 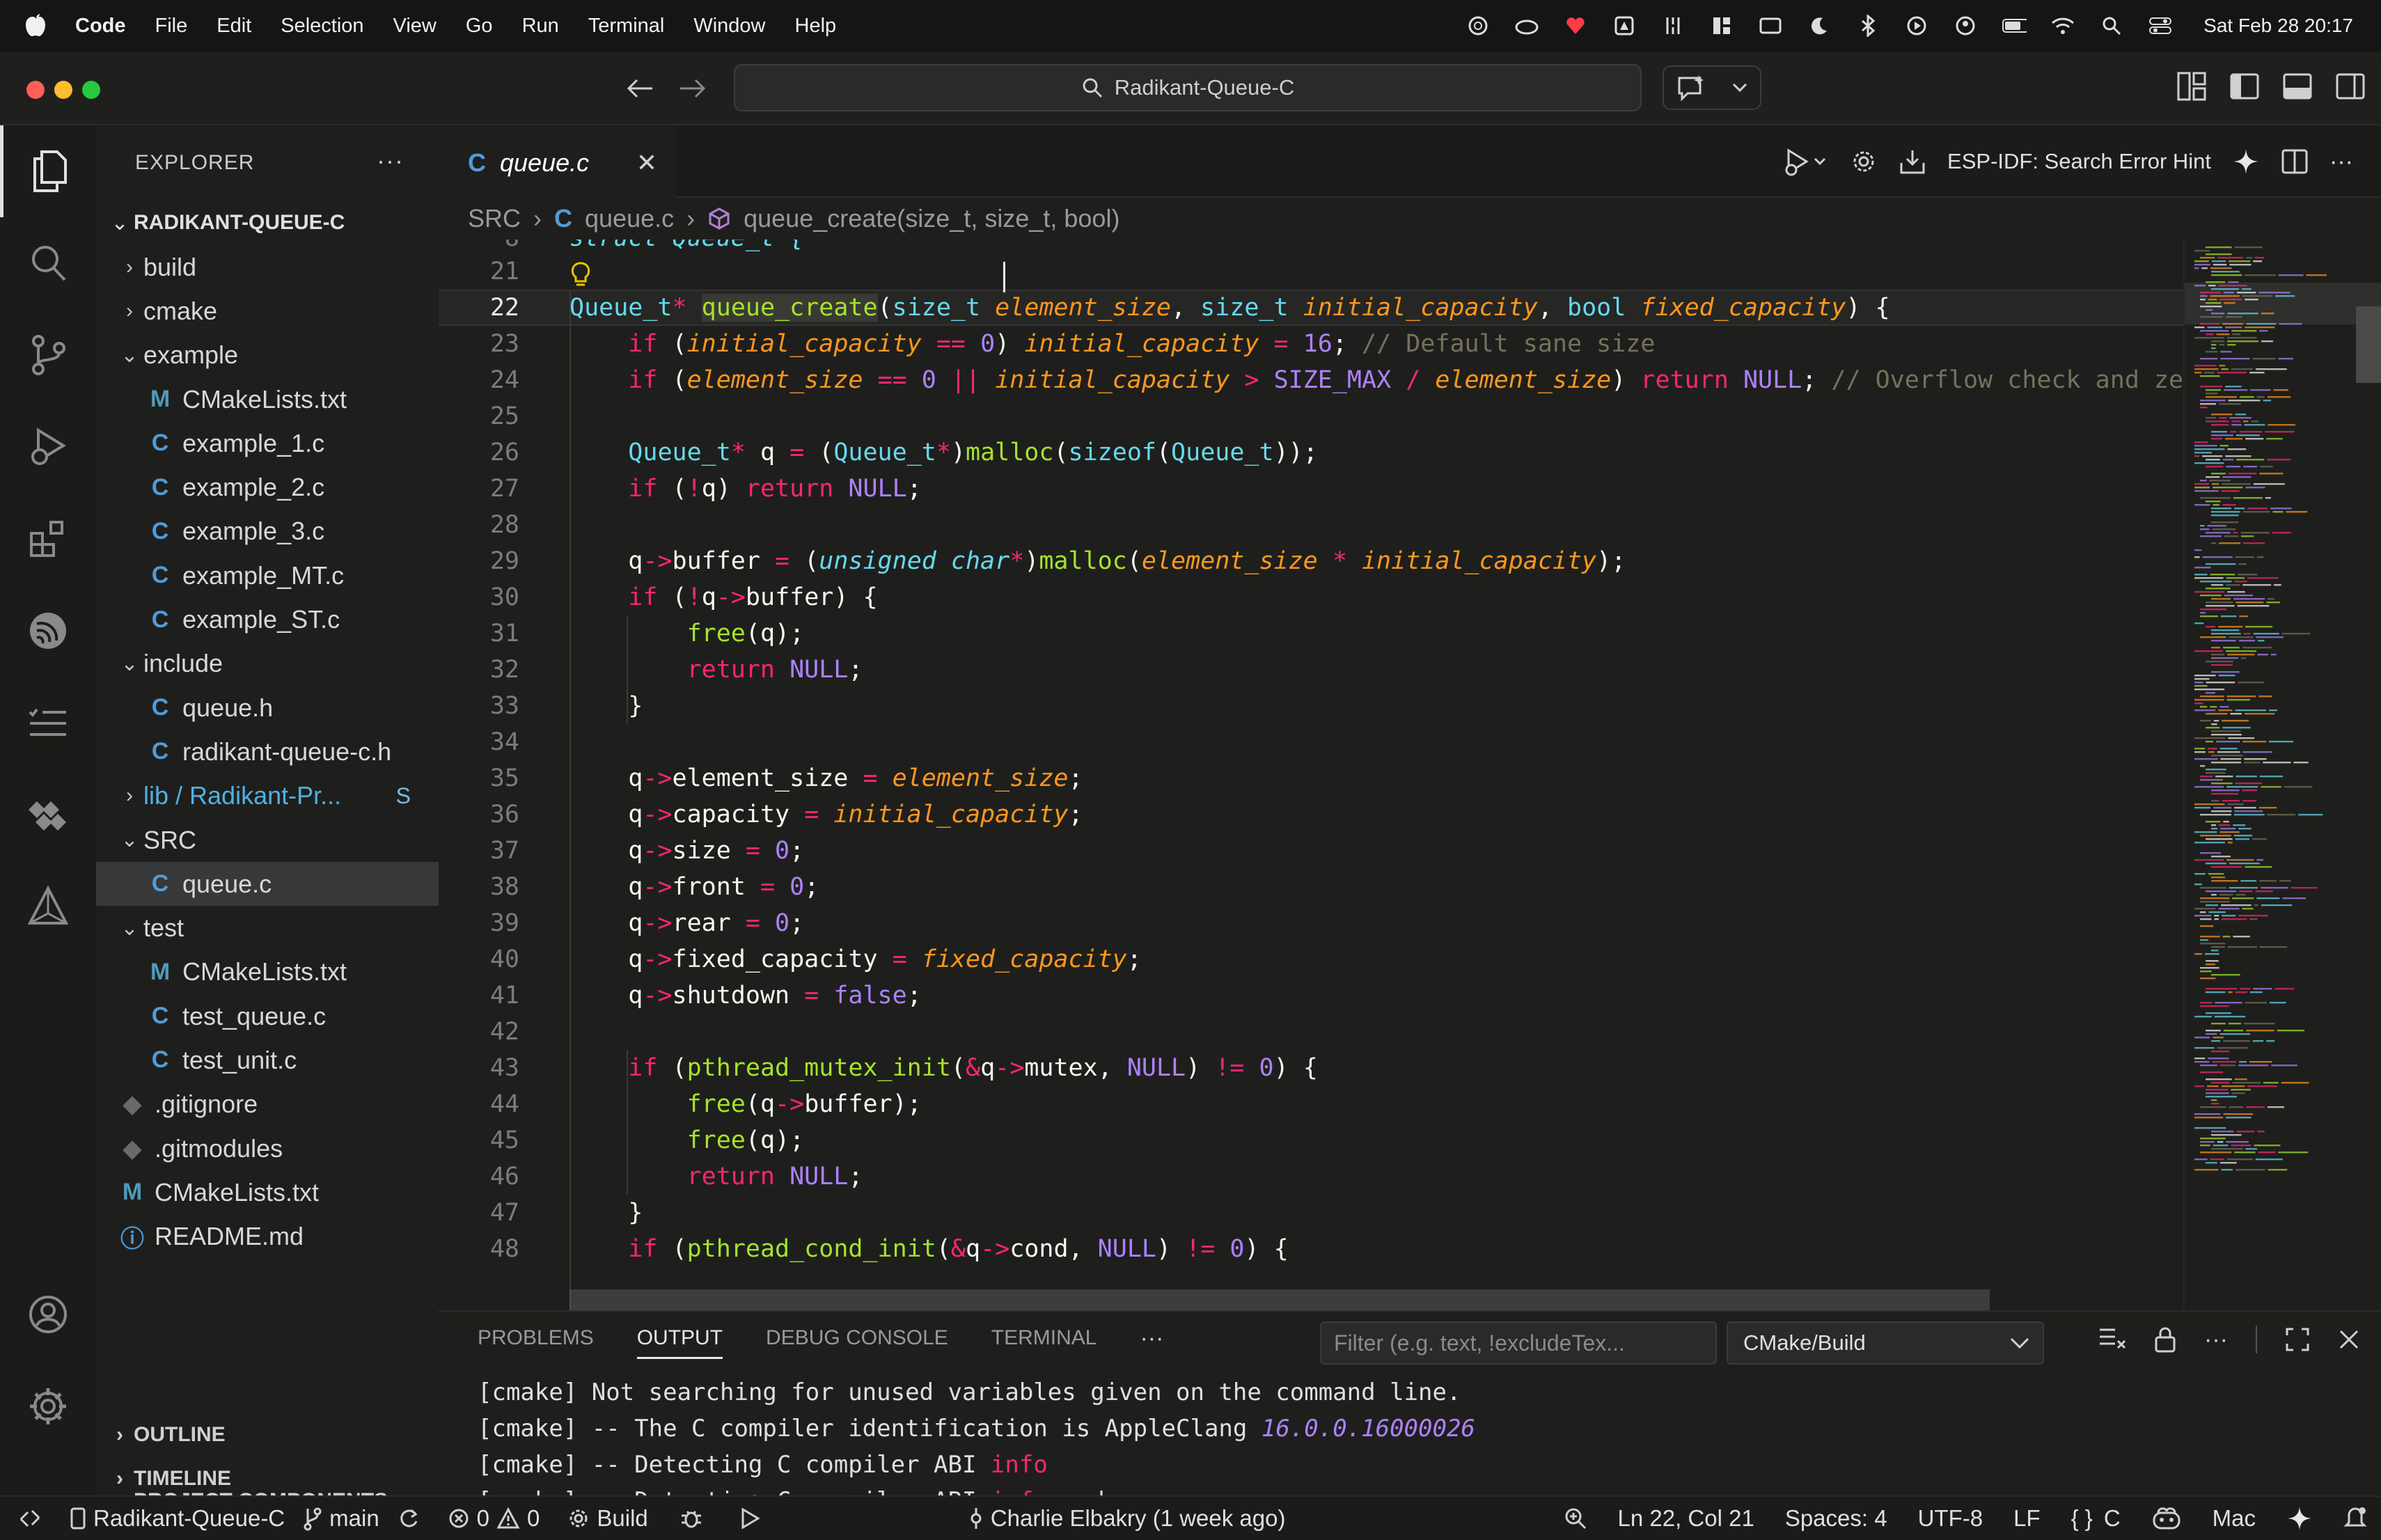 What do you see at coordinates (1312, 995) in the screenshot?
I see `code-line: 41 q->shutdown = false;` at bounding box center [1312, 995].